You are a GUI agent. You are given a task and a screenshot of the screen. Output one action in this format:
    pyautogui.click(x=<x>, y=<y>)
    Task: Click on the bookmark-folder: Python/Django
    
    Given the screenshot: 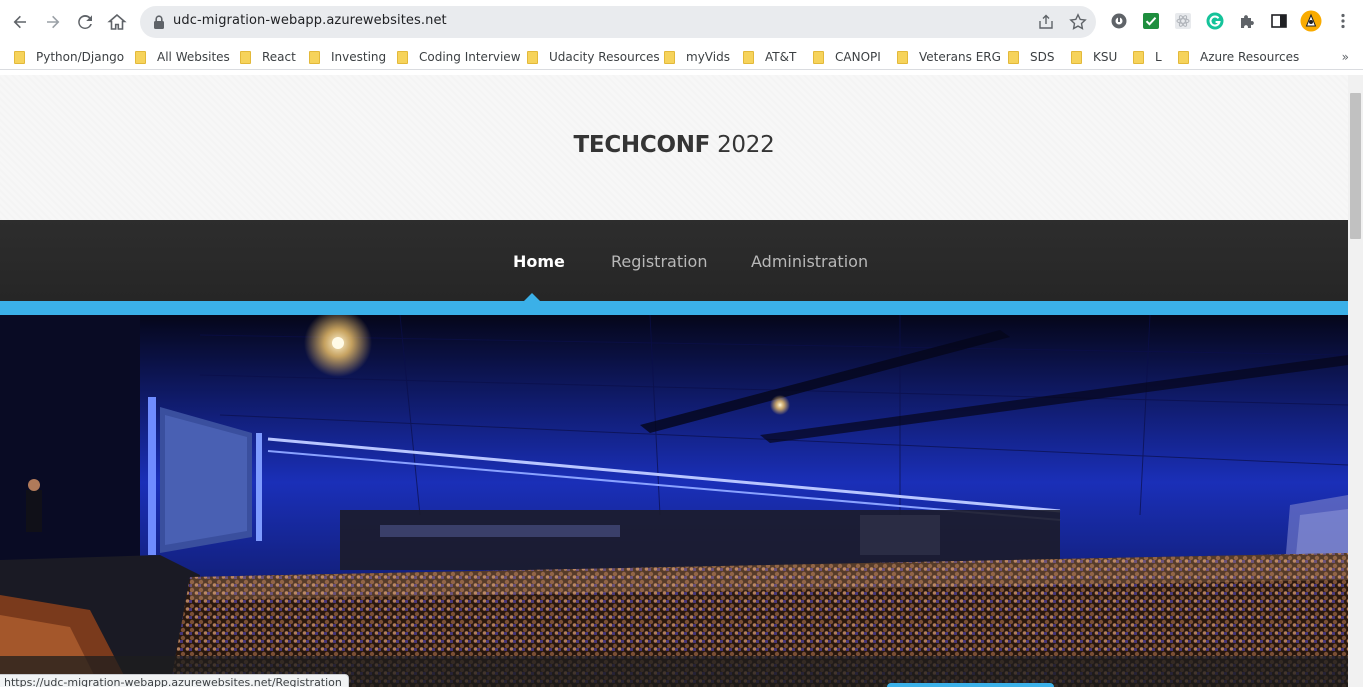 What is the action you would take?
    pyautogui.click(x=69, y=57)
    